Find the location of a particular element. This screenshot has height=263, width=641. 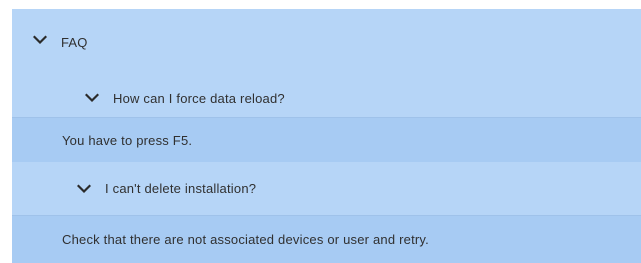

faq-question-item: How can I force data reload? is located at coordinates (326, 98).